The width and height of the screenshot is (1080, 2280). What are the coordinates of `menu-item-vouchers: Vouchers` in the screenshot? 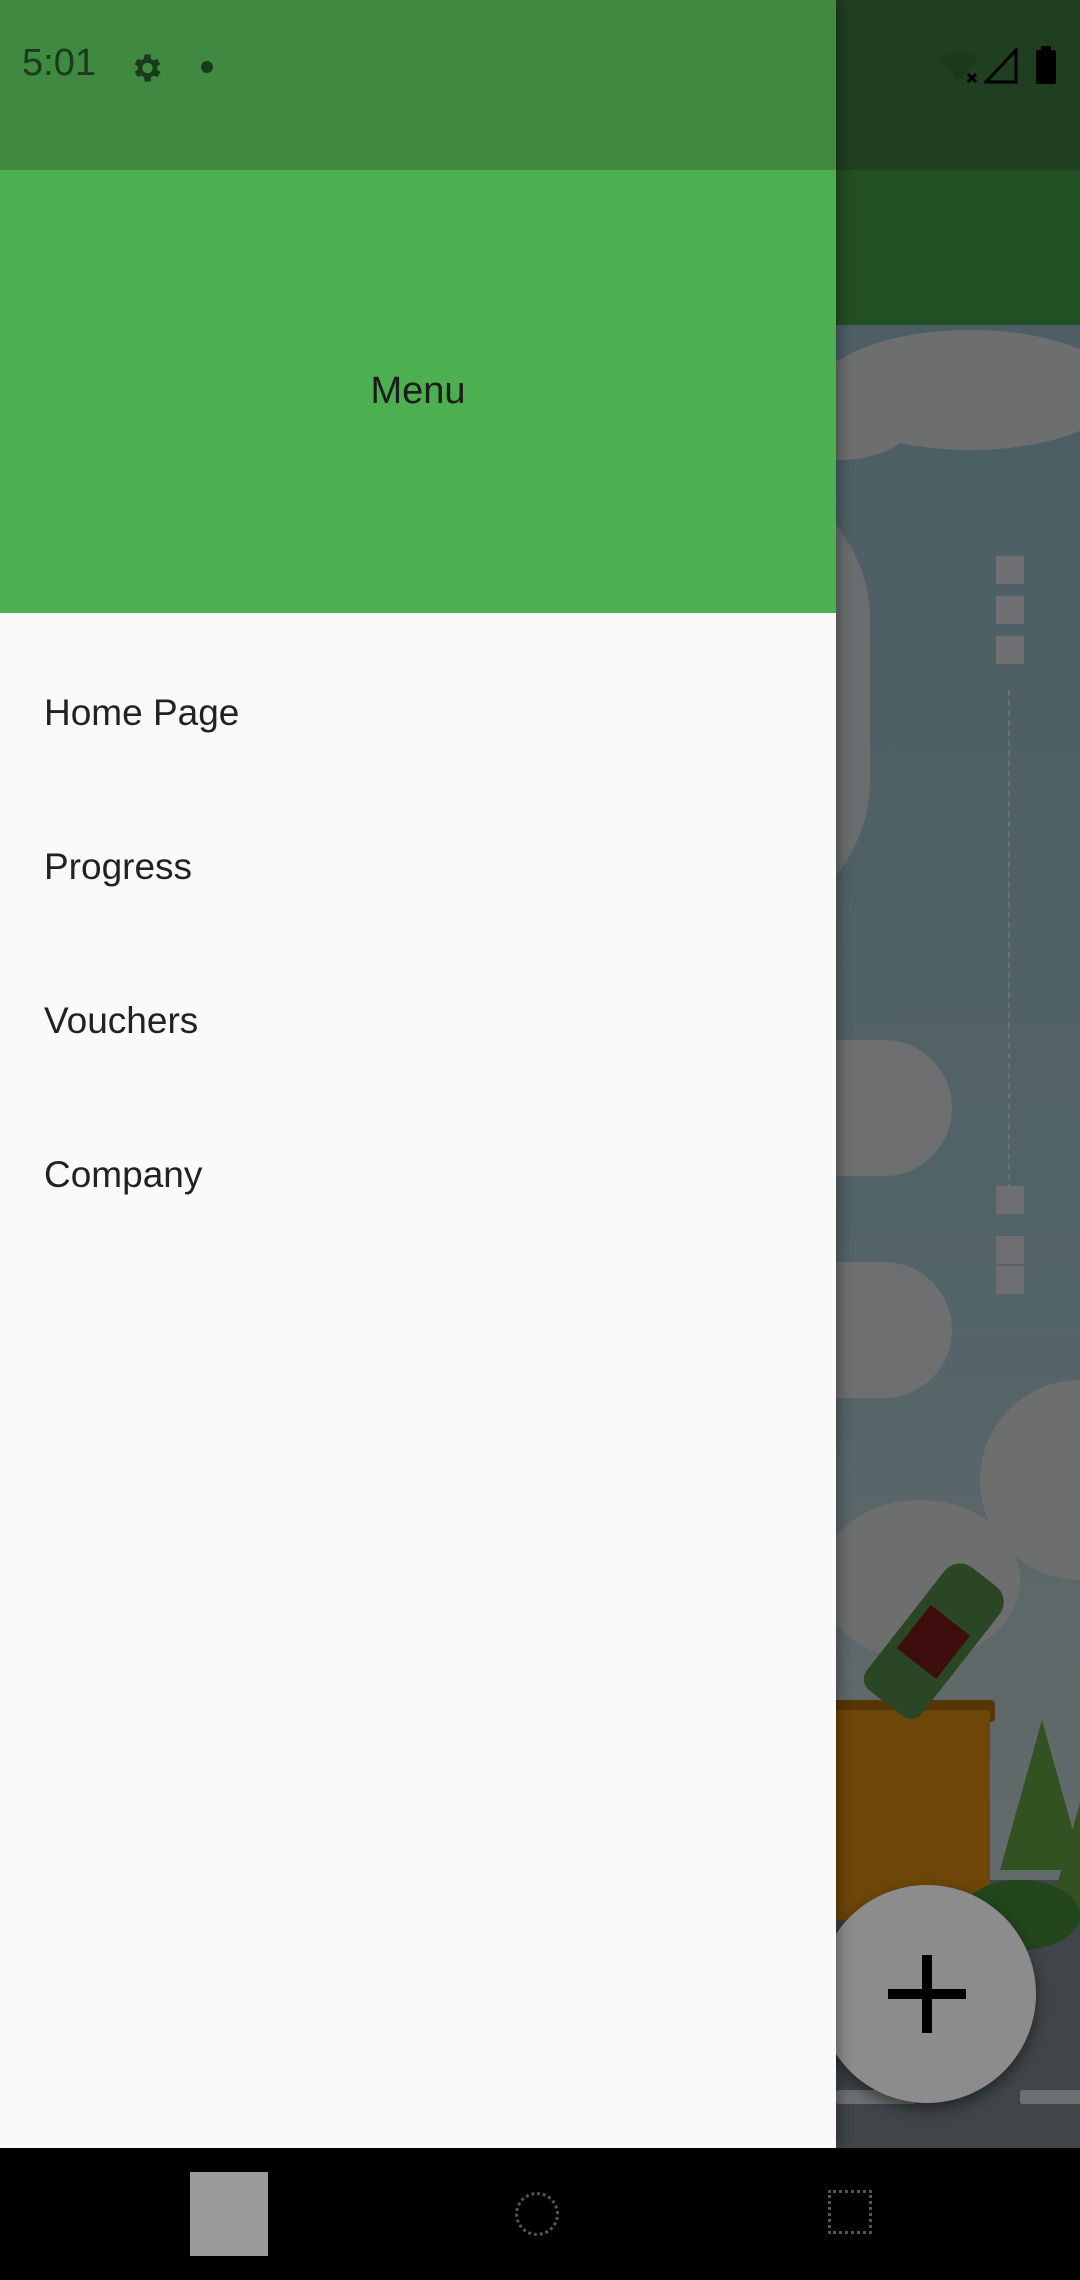 It's located at (418, 998).